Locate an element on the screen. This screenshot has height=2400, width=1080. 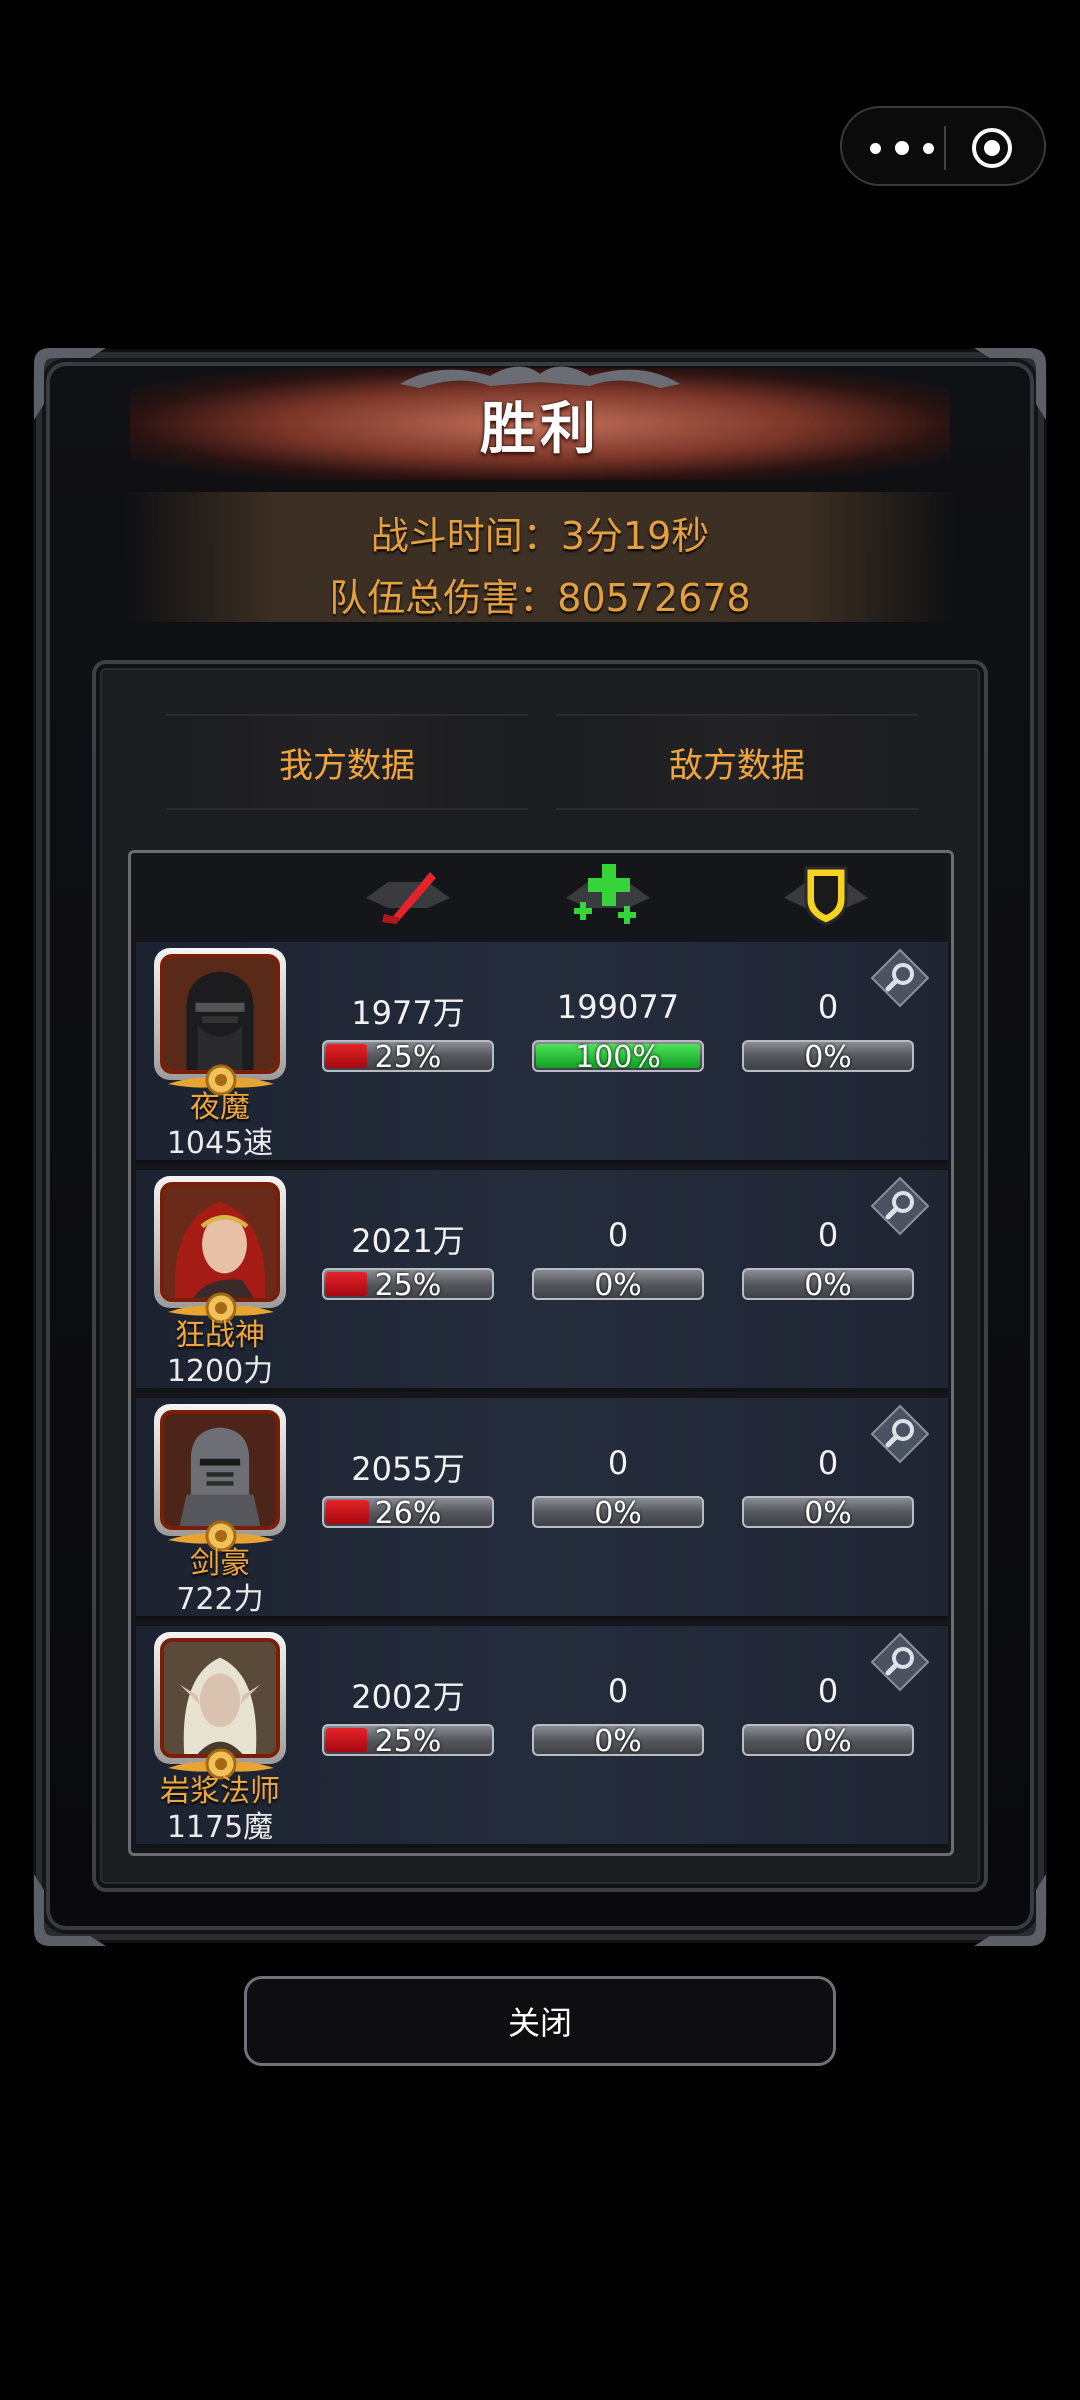
dark-knight-portrait is located at coordinates (220, 1014).